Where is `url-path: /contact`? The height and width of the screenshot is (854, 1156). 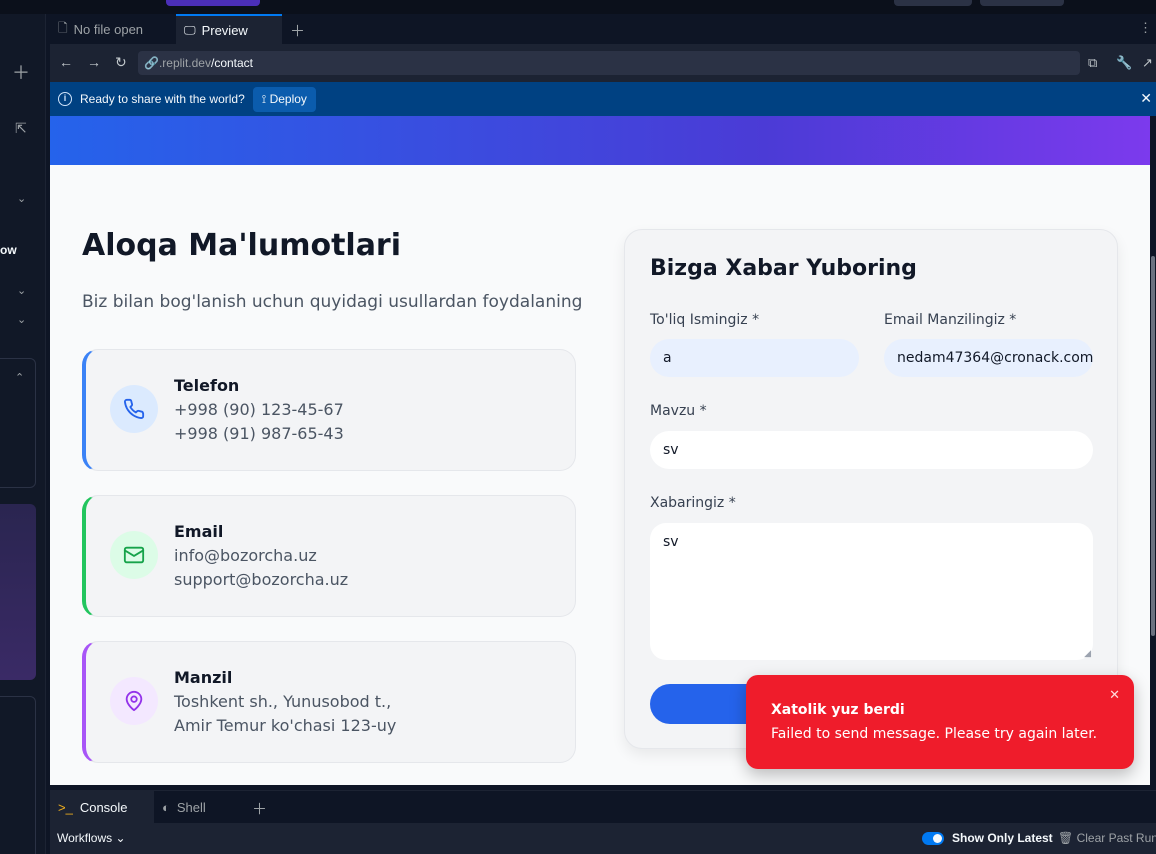
url-path: /contact is located at coordinates (232, 63).